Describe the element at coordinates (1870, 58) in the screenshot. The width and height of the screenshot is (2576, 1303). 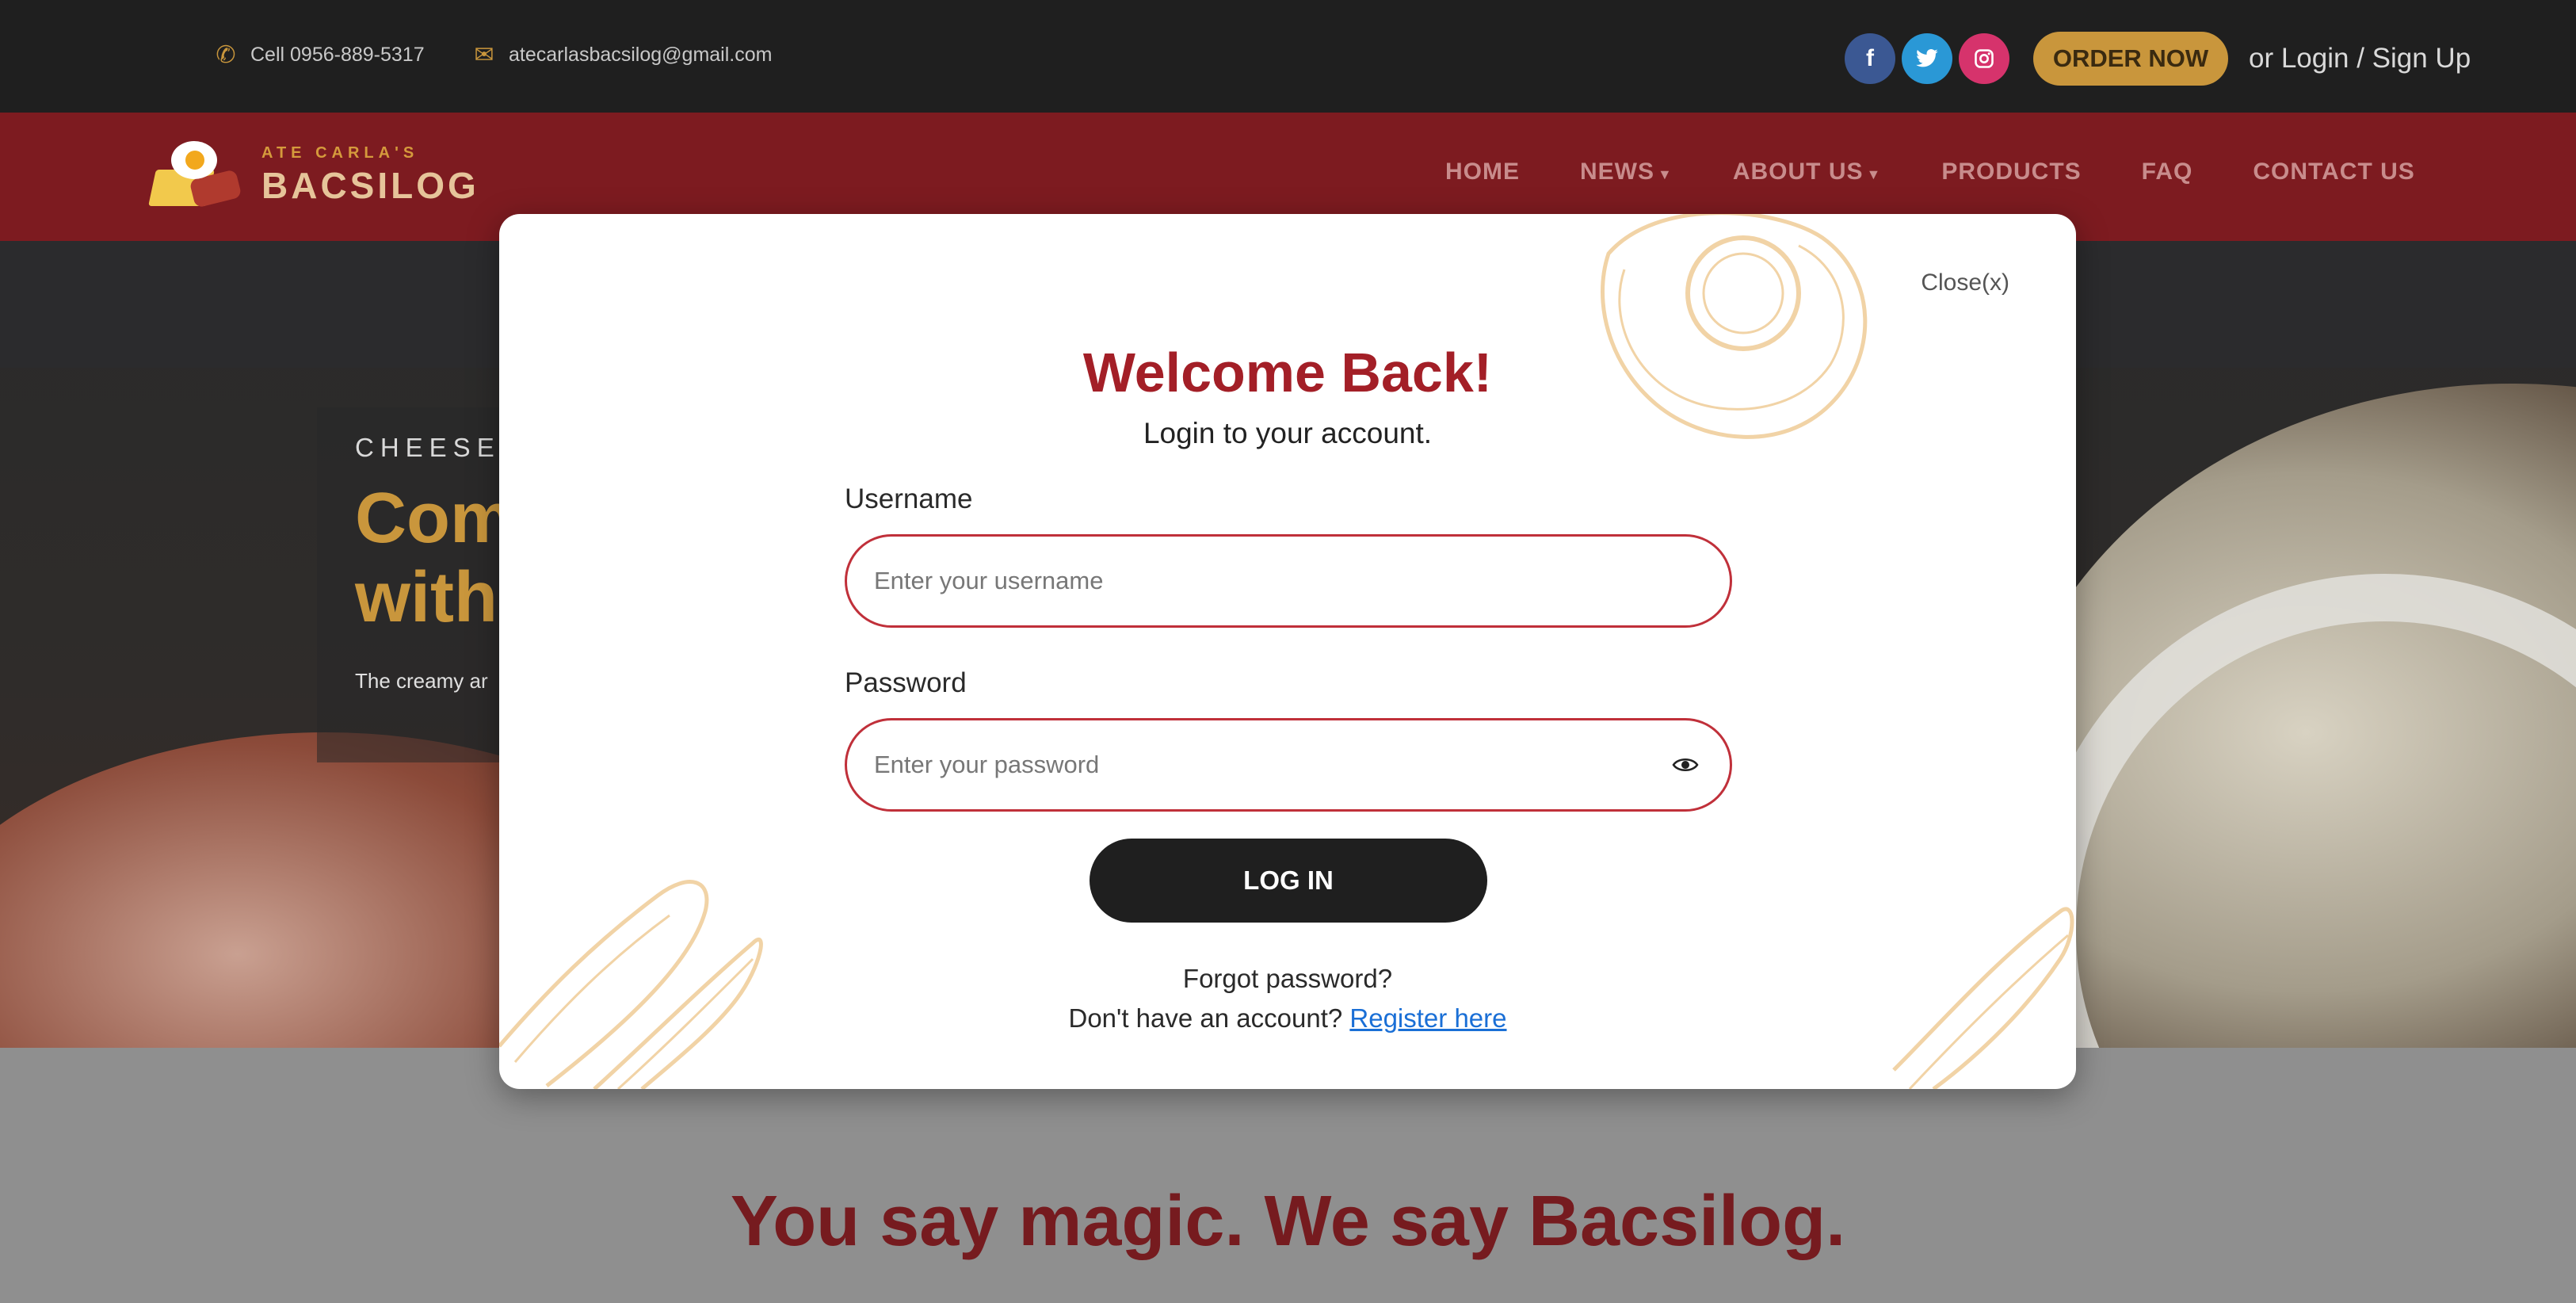
I see `facebook-icon: f` at that location.